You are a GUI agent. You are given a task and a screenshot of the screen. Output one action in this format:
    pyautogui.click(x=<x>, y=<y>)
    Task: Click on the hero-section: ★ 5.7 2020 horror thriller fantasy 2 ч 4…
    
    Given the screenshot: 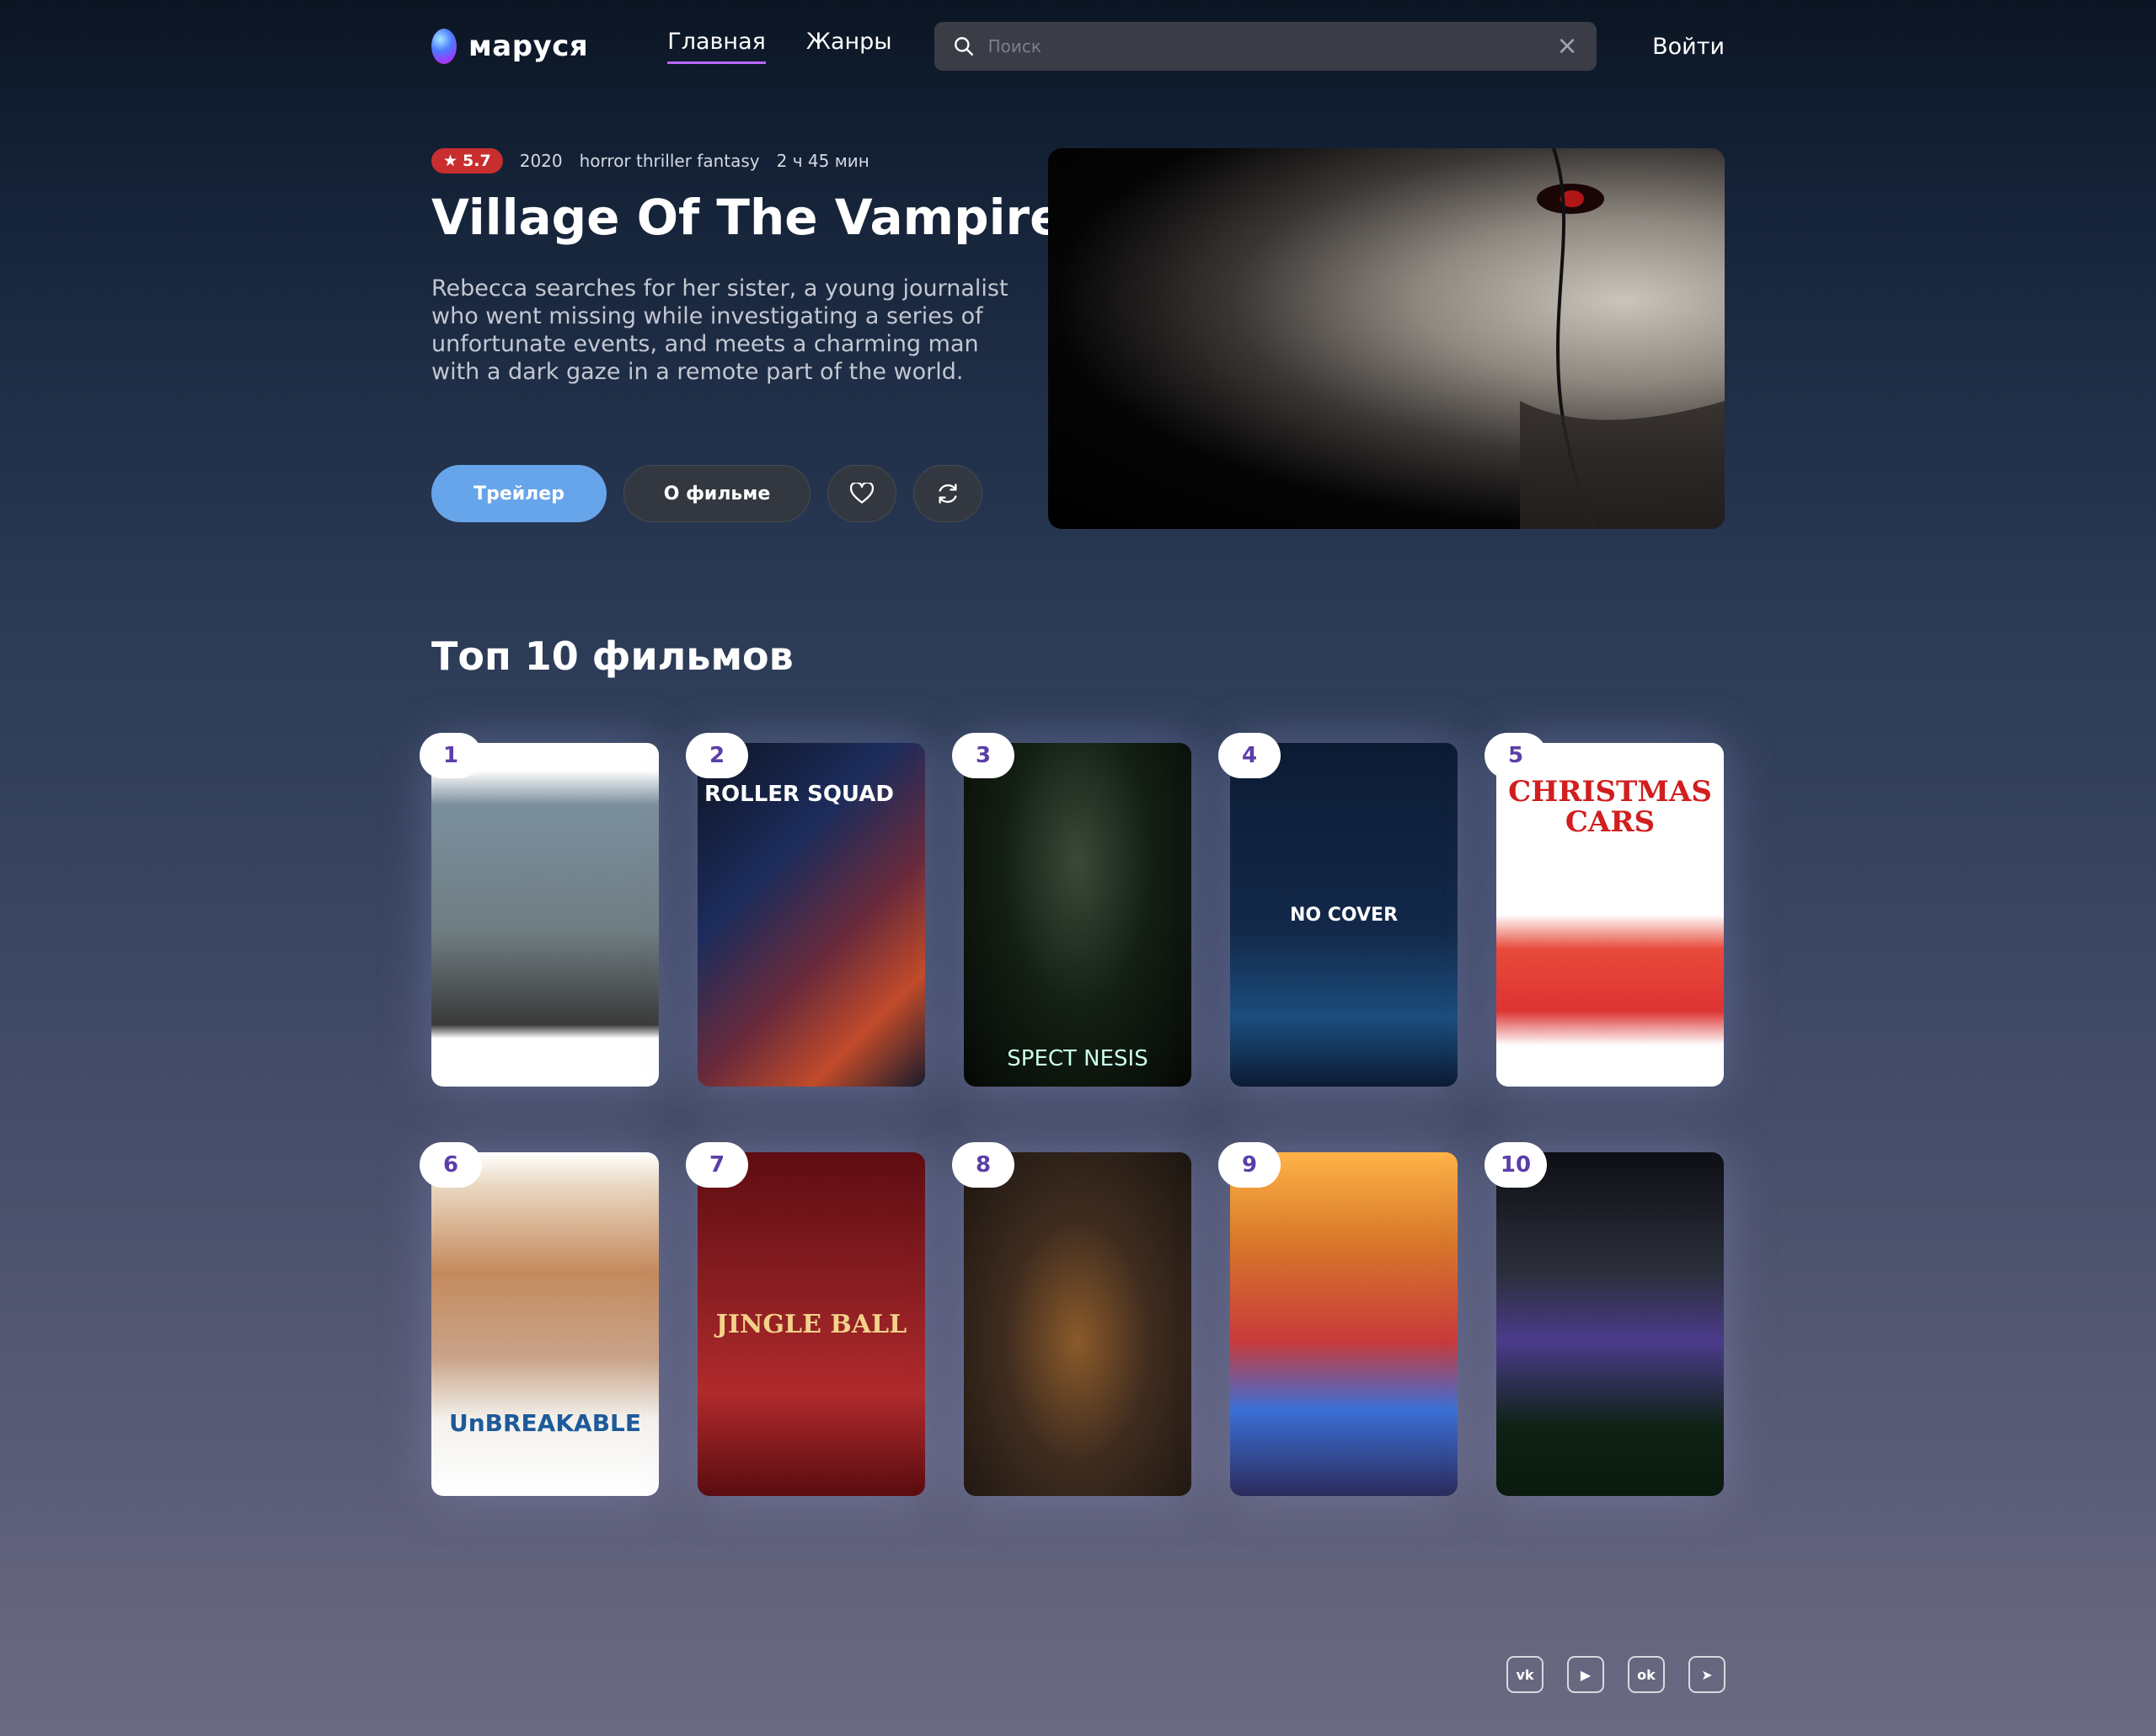 What is the action you would take?
    pyautogui.click(x=1078, y=338)
    